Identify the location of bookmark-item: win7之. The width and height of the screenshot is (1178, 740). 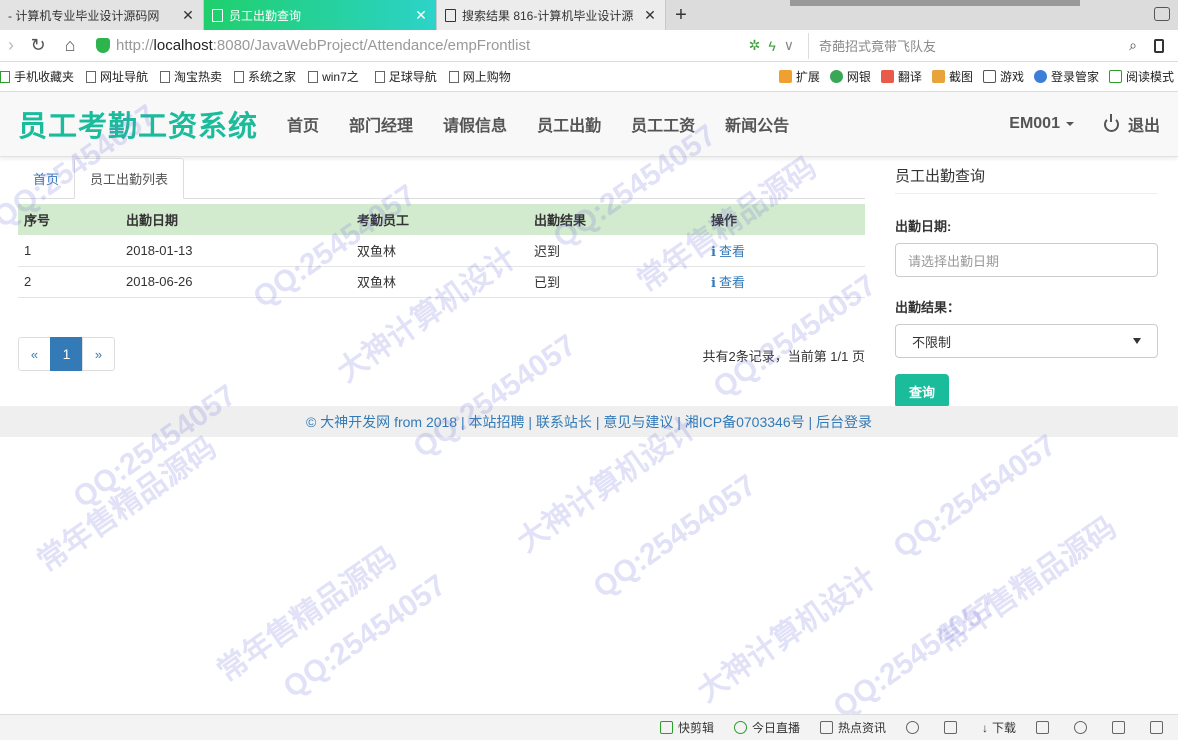
(333, 76).